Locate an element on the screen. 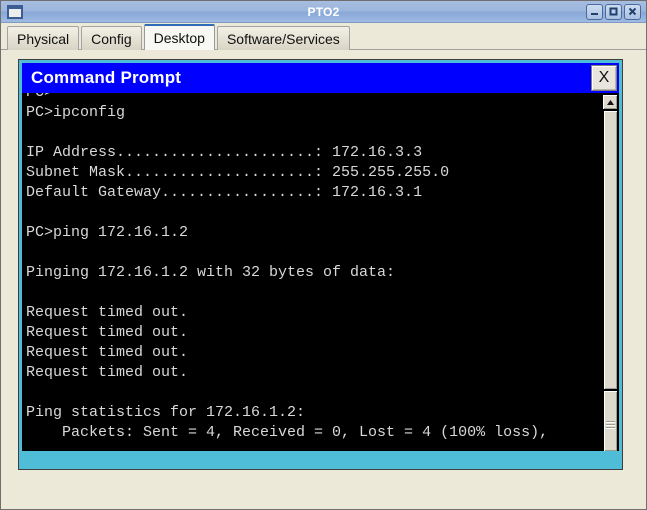 This screenshot has height=510, width=647. close-x-label: X is located at coordinates (604, 77).